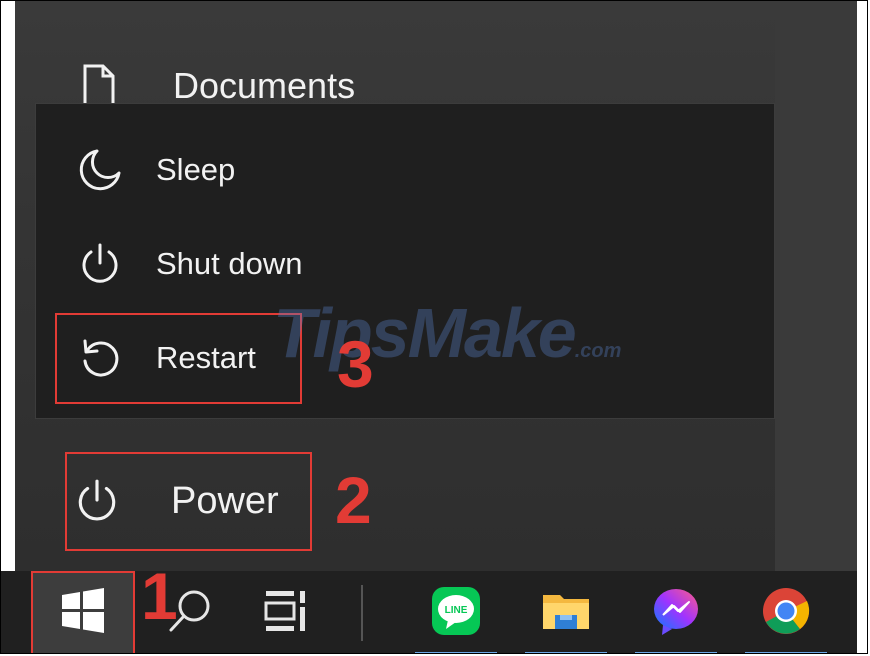 The width and height of the screenshot is (870, 656). What do you see at coordinates (152, 170) in the screenshot?
I see `sleep-menu-item: Sleep` at bounding box center [152, 170].